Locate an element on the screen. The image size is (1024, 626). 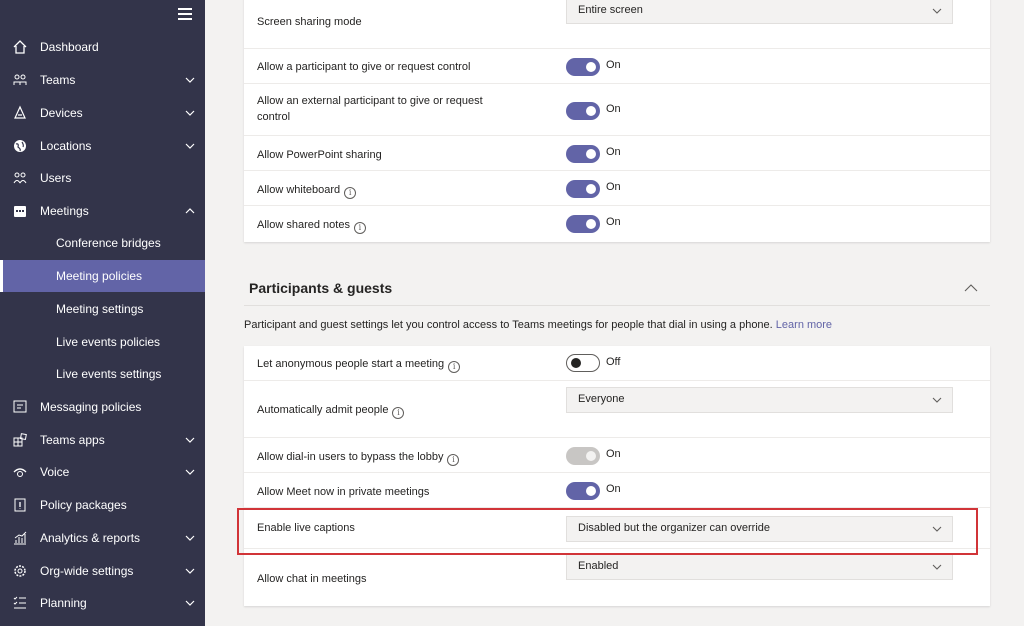
setting-label-text: Let anonymous people start a meeting is located at coordinates (351, 364).